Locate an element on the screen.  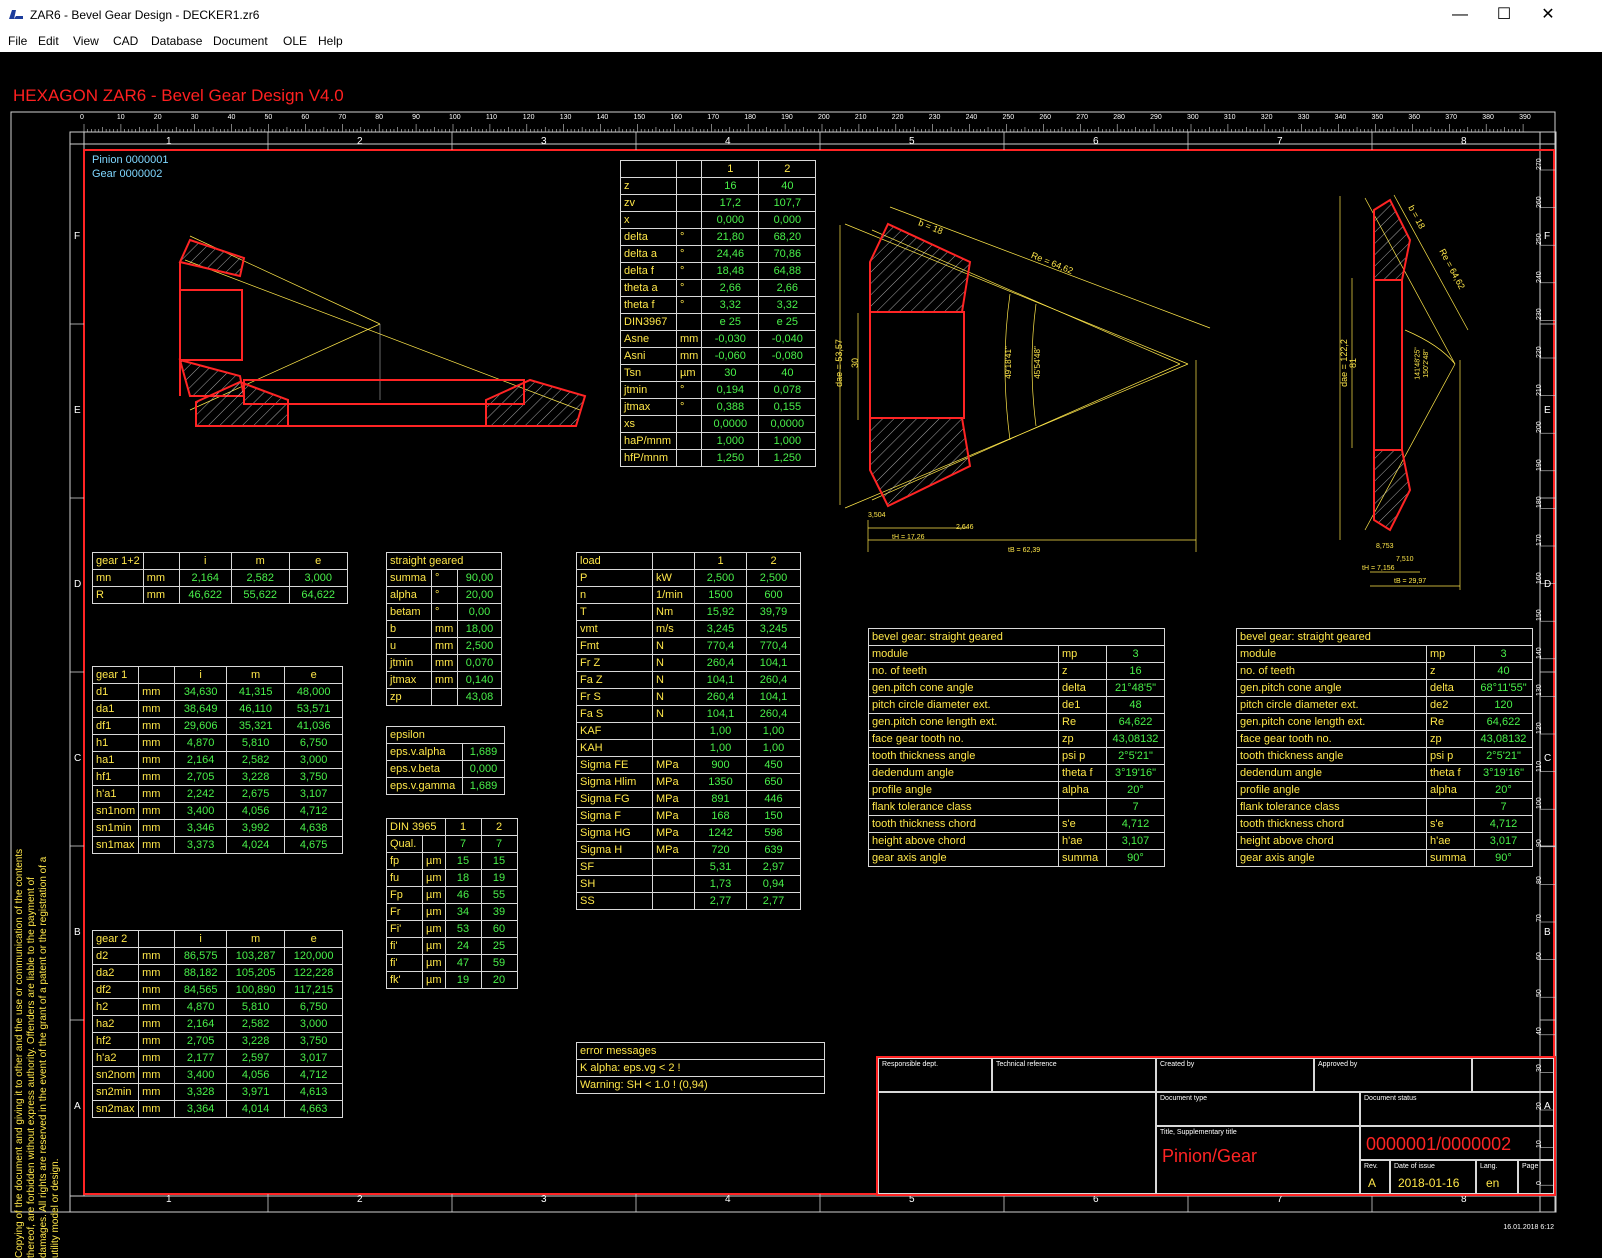
table-cell: 0,000 is located at coordinates (483, 769).